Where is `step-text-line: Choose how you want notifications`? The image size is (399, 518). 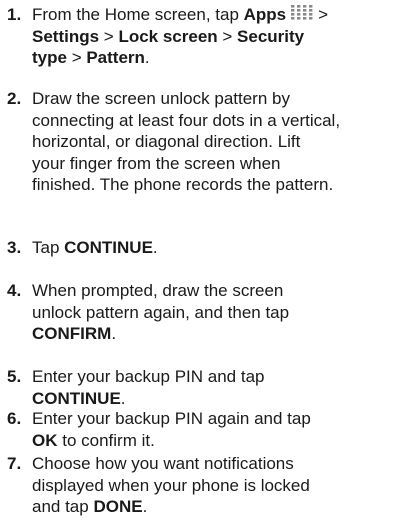
step-text-line: Choose how you want notifications is located at coordinates (163, 464).